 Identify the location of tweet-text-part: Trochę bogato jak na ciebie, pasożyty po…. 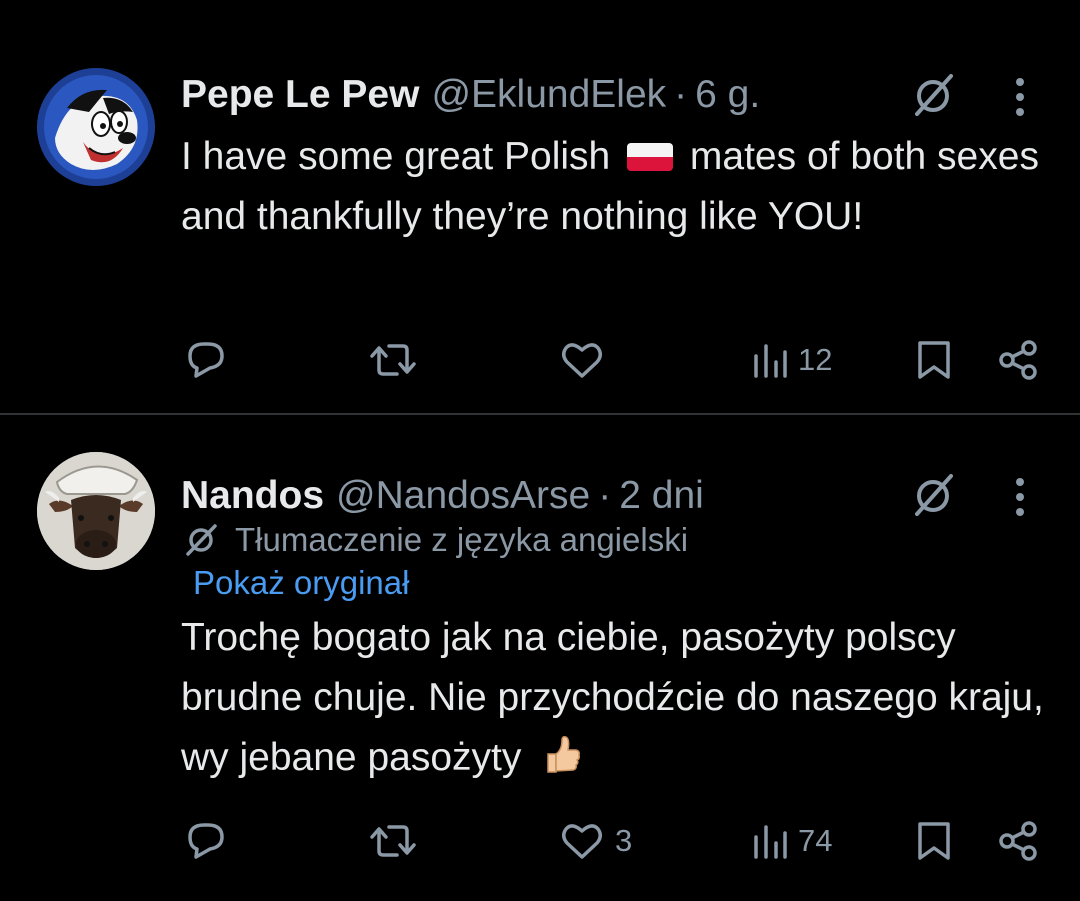
(612, 697).